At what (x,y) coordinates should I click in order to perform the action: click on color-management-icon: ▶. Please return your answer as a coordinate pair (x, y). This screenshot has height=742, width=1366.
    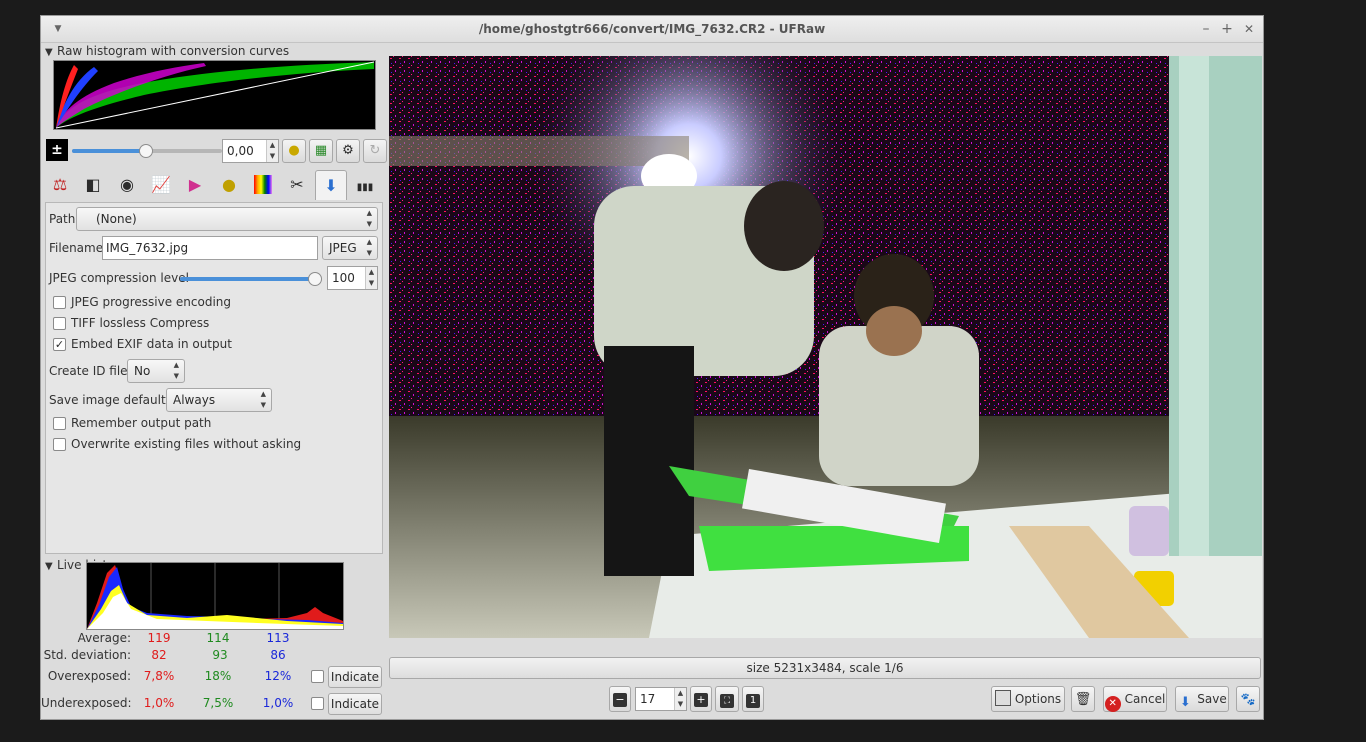
    Looking at the image, I should click on (195, 184).